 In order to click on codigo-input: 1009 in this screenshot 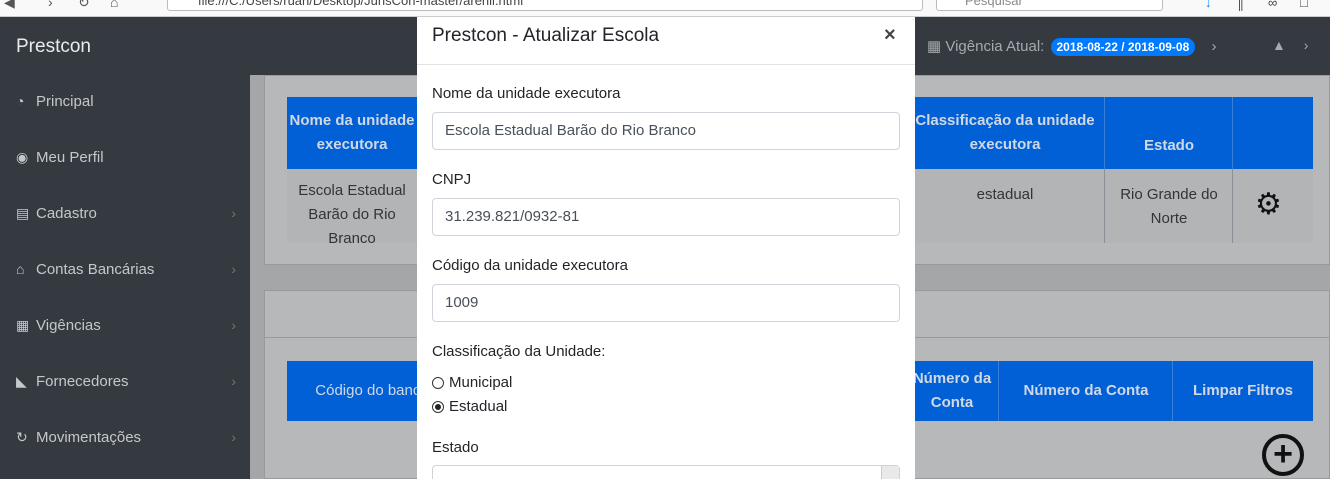, I will do `click(666, 303)`.